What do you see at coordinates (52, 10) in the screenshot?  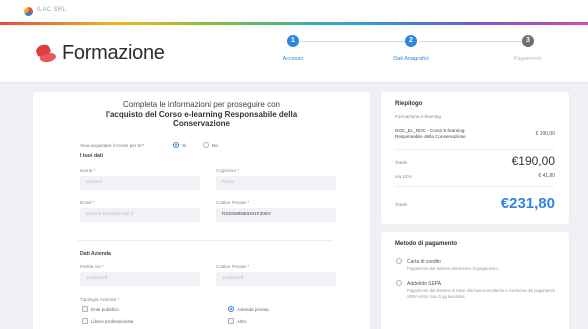 I see `company-name: ILAC SRL` at bounding box center [52, 10].